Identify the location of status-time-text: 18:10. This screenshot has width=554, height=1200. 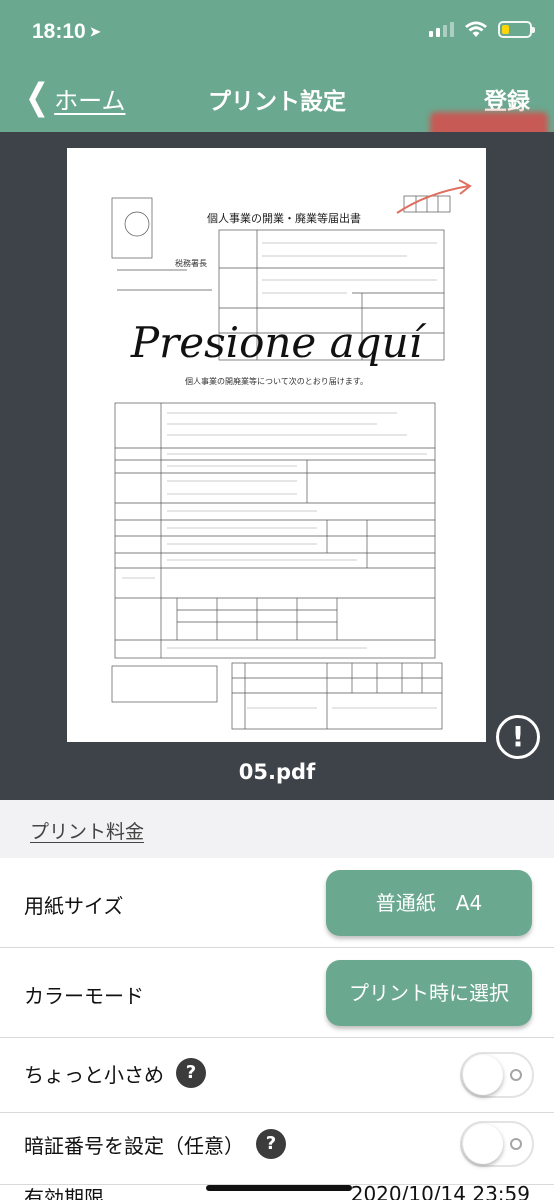
(59, 31).